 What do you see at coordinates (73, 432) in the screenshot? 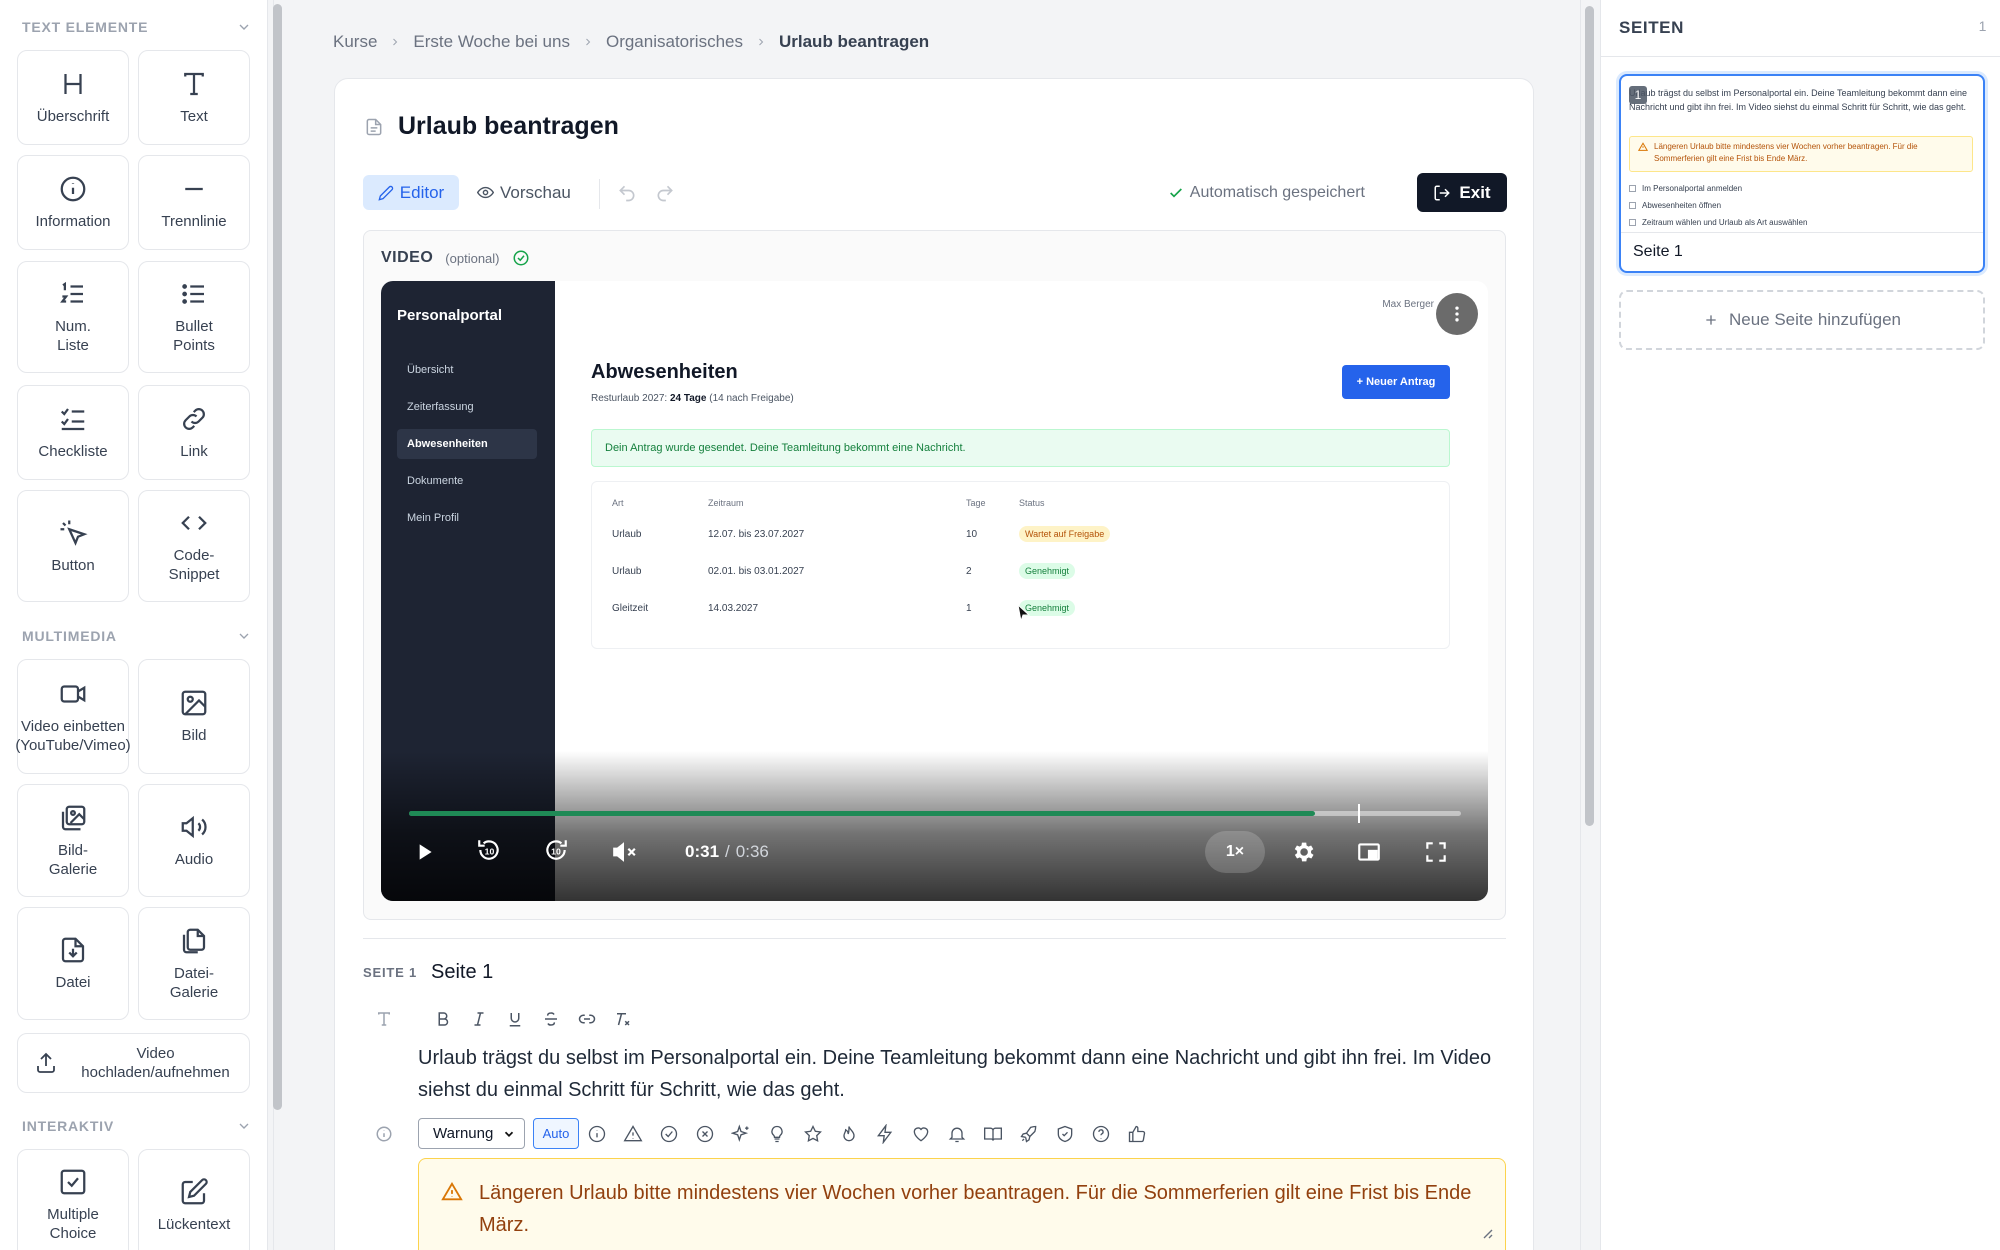
I see `tile-checklist: Checkliste` at bounding box center [73, 432].